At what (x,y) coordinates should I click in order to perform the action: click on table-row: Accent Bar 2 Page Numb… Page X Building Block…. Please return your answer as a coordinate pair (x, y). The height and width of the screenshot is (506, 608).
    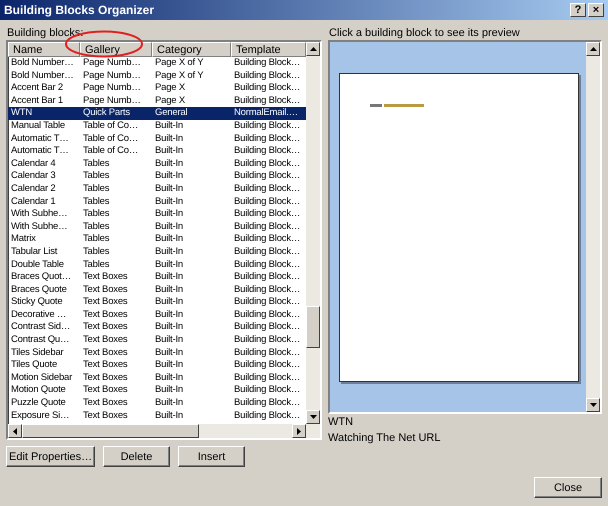
    Looking at the image, I should click on (157, 88).